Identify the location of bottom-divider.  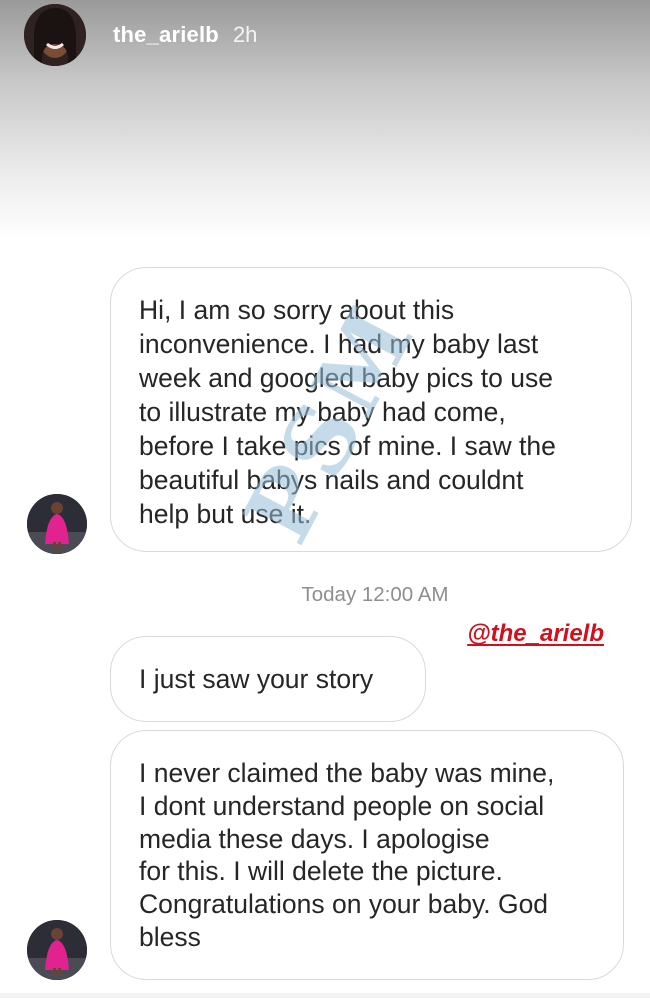
(325, 995).